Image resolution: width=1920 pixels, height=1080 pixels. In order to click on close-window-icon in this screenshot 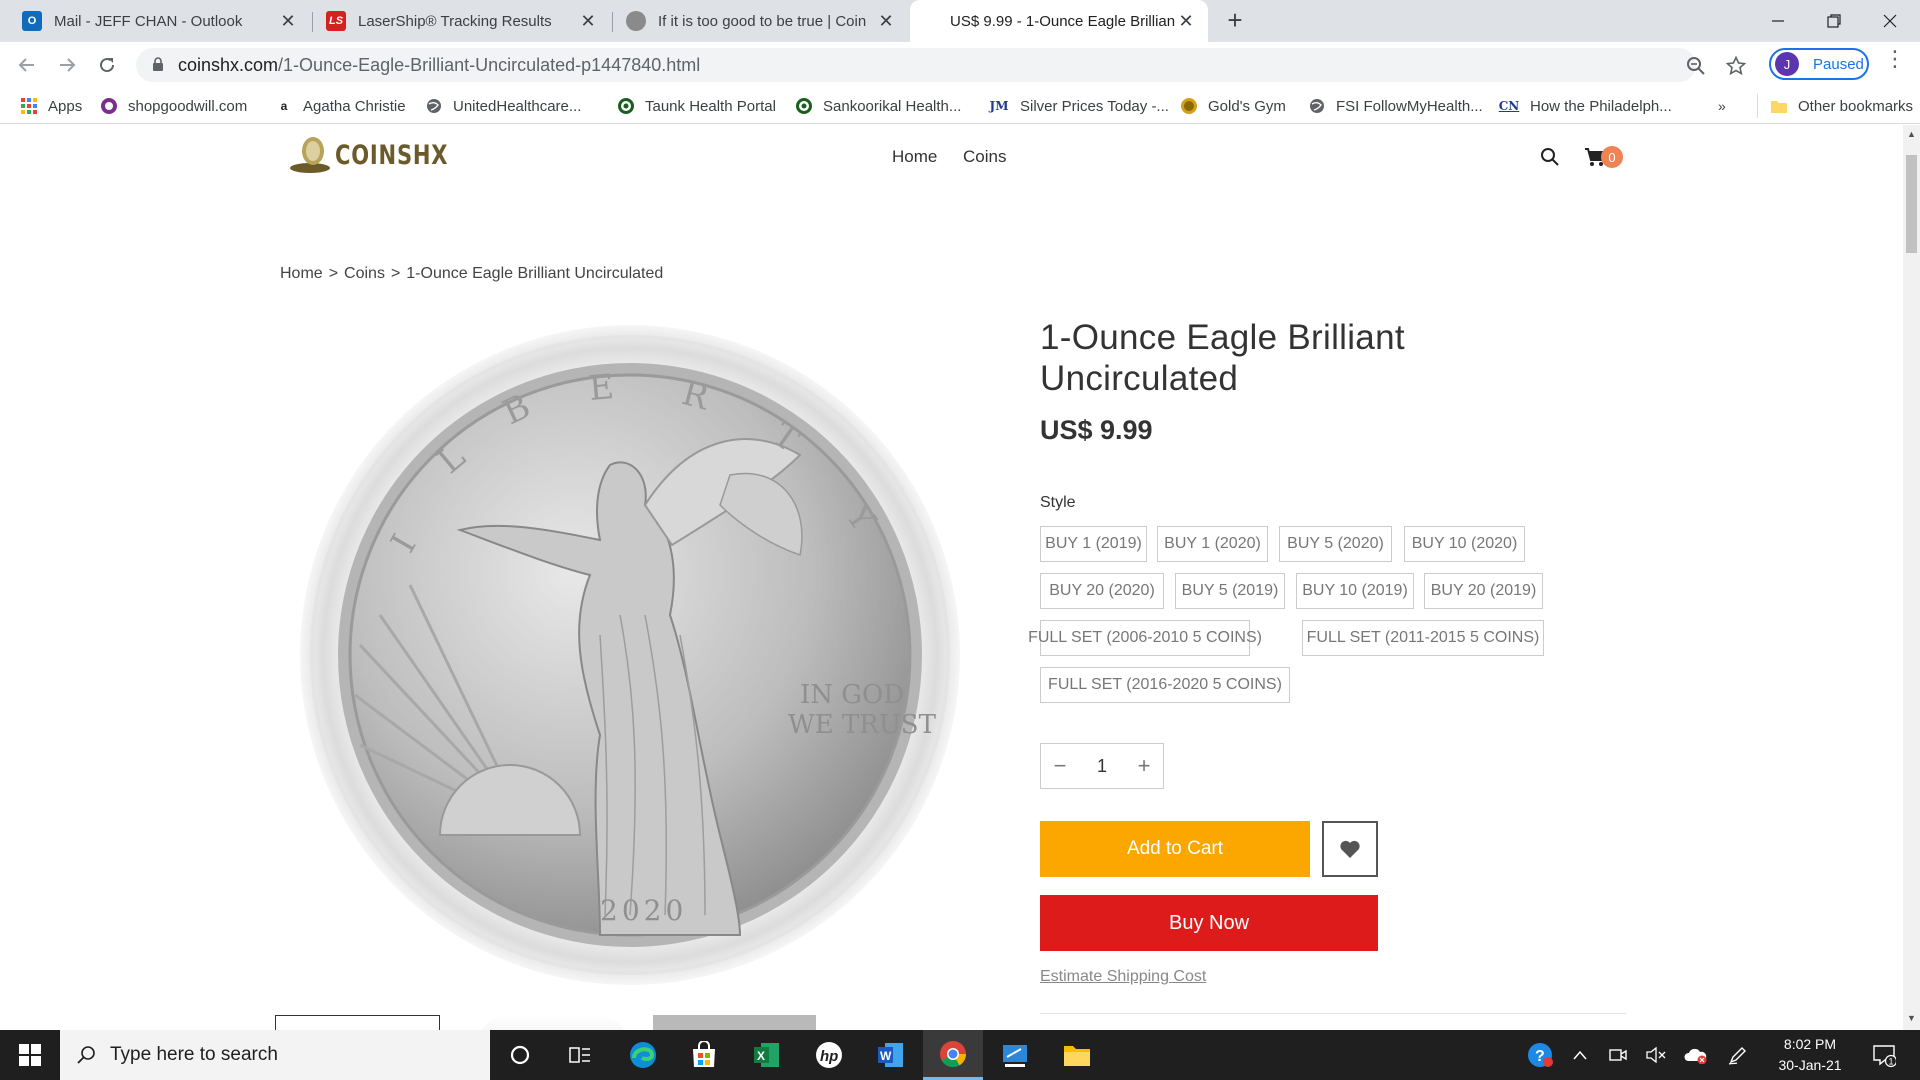, I will do `click(1890, 21)`.